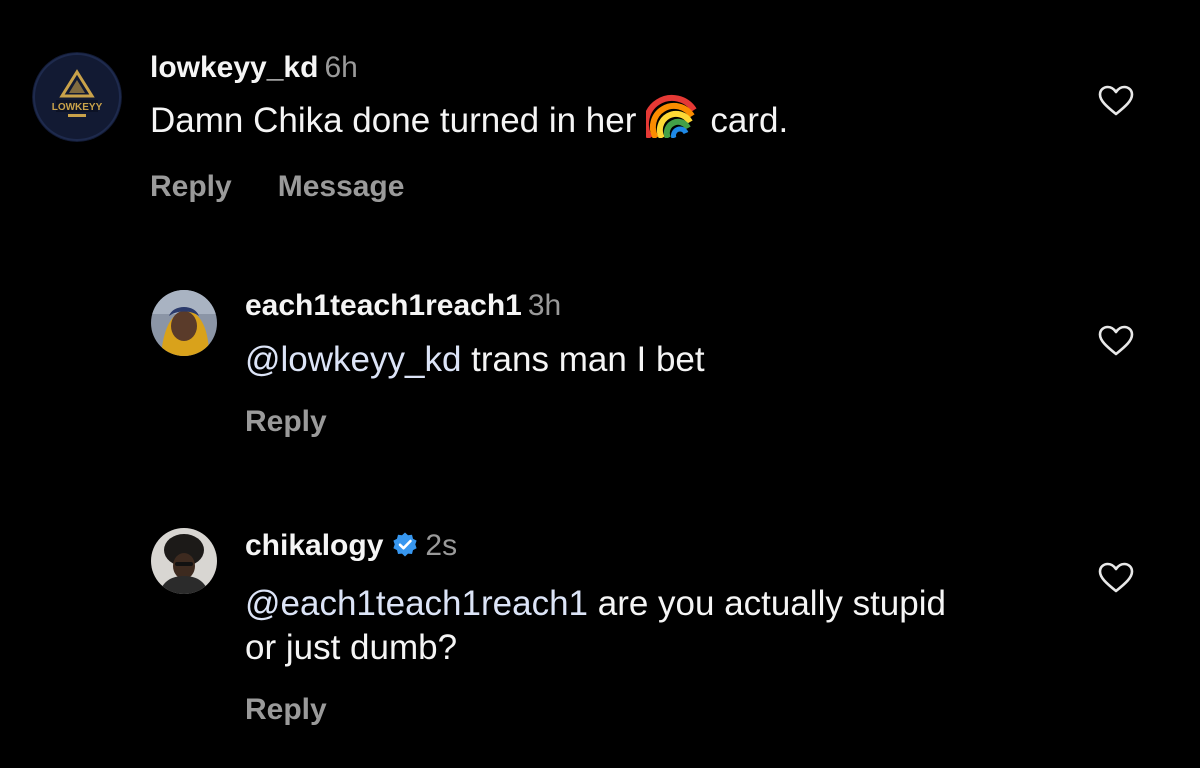  I want to click on username: chikalogy, so click(314, 545).